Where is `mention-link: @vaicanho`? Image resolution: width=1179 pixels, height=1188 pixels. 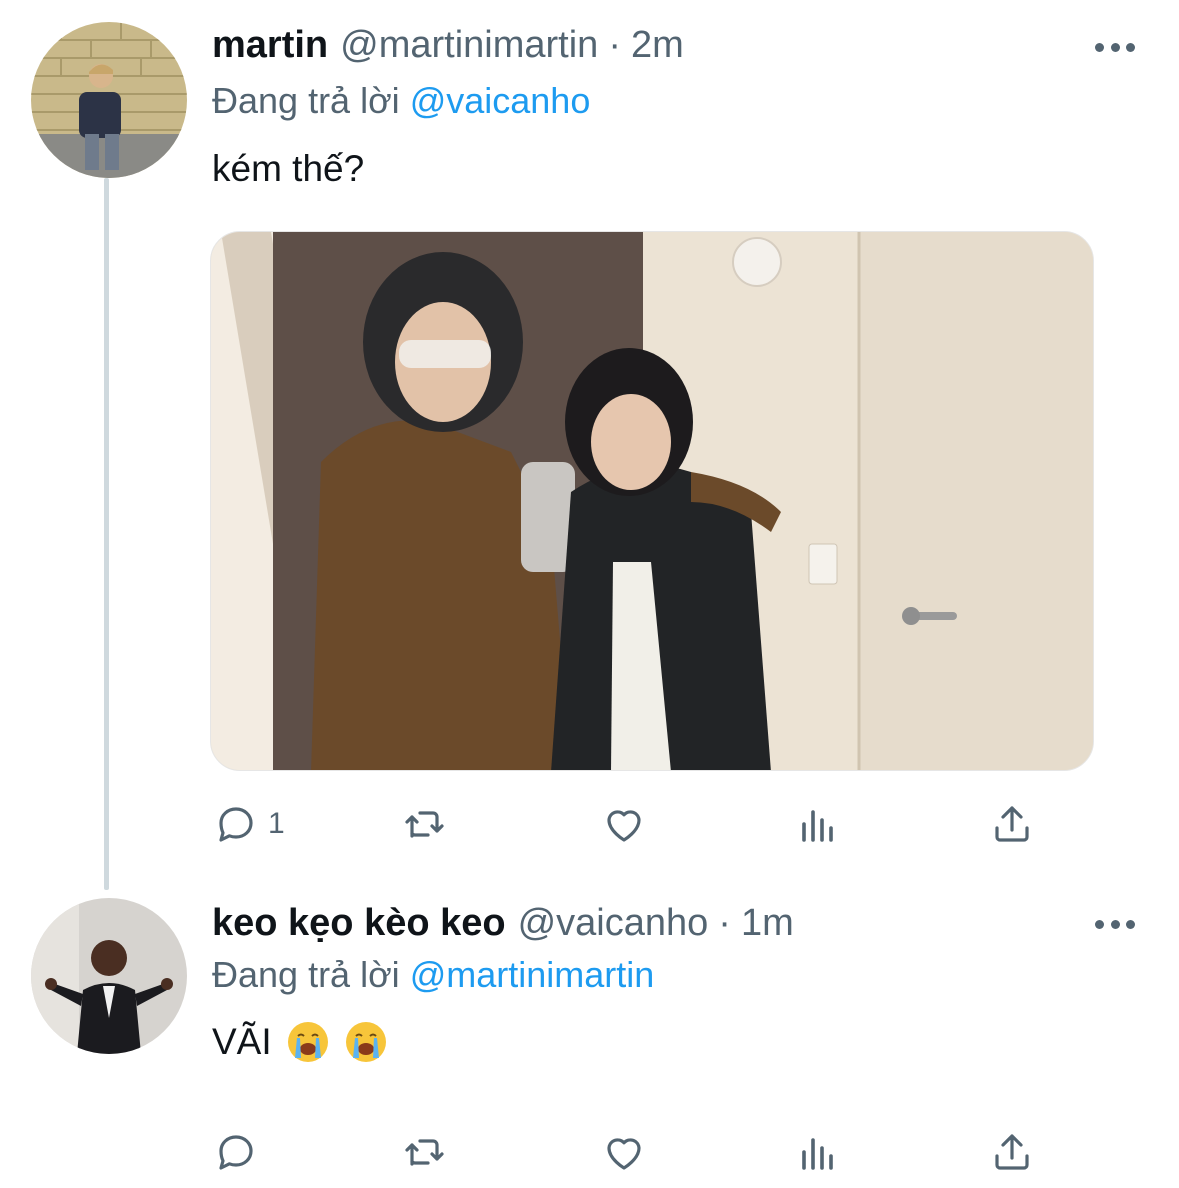
mention-link: @vaicanho is located at coordinates (500, 100).